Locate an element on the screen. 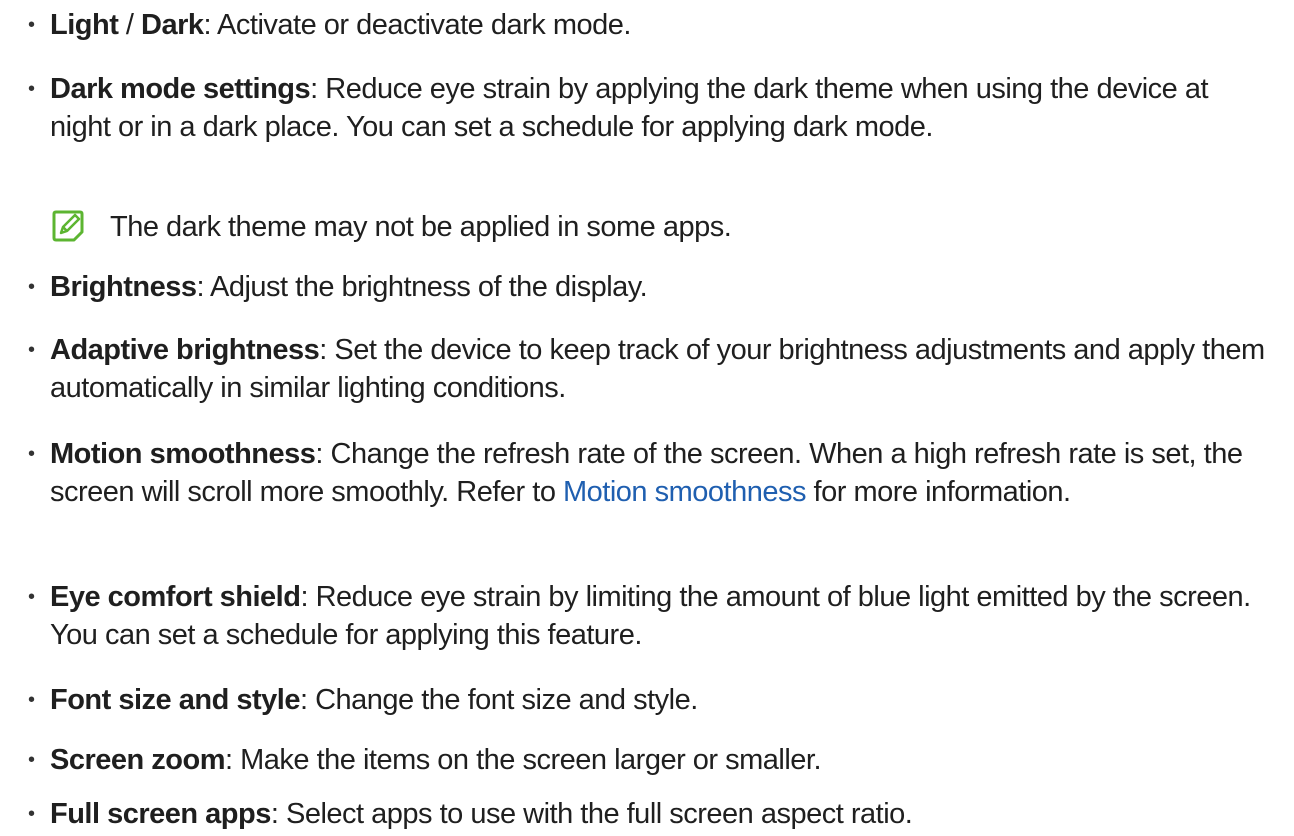  item-term: Dark mode settings is located at coordinates (180, 89).